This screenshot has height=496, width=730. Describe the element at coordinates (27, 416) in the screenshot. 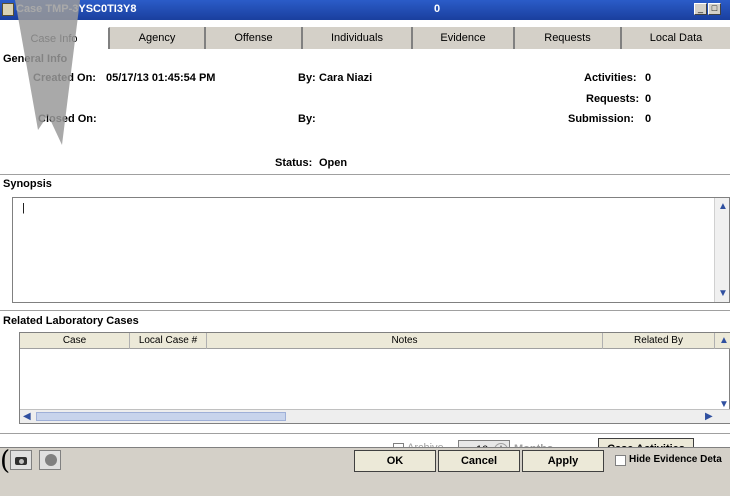

I see `scroll-left-icon: ◀` at that location.